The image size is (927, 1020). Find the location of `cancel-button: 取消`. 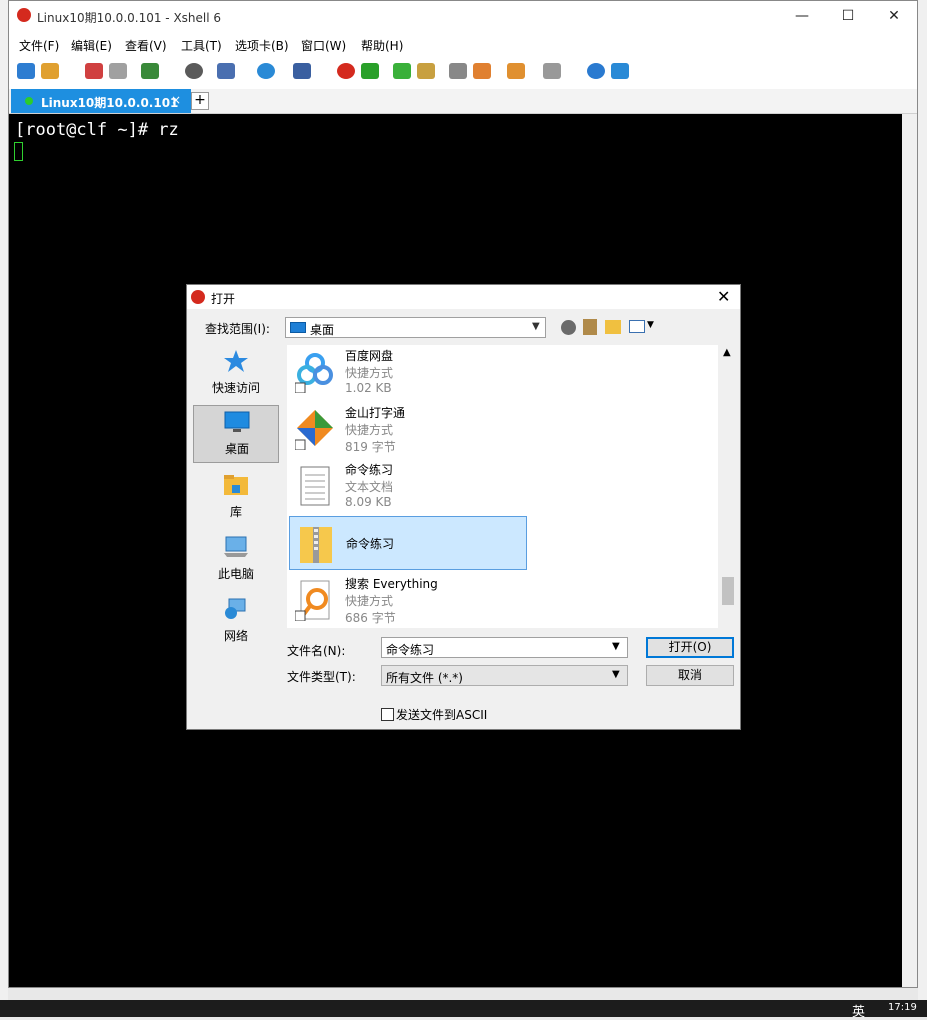

cancel-button: 取消 is located at coordinates (690, 675).